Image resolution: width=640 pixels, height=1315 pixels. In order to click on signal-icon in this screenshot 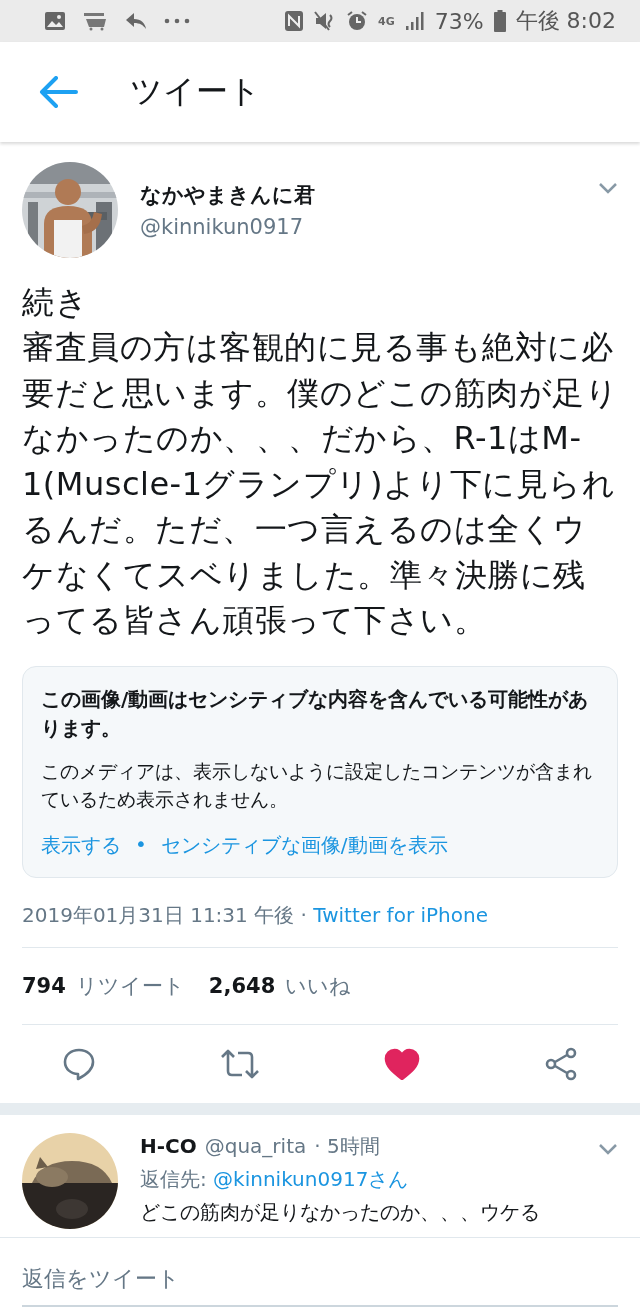, I will do `click(414, 21)`.